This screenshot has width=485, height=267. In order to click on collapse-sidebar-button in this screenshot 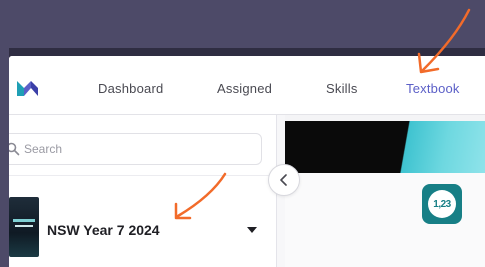, I will do `click(284, 180)`.